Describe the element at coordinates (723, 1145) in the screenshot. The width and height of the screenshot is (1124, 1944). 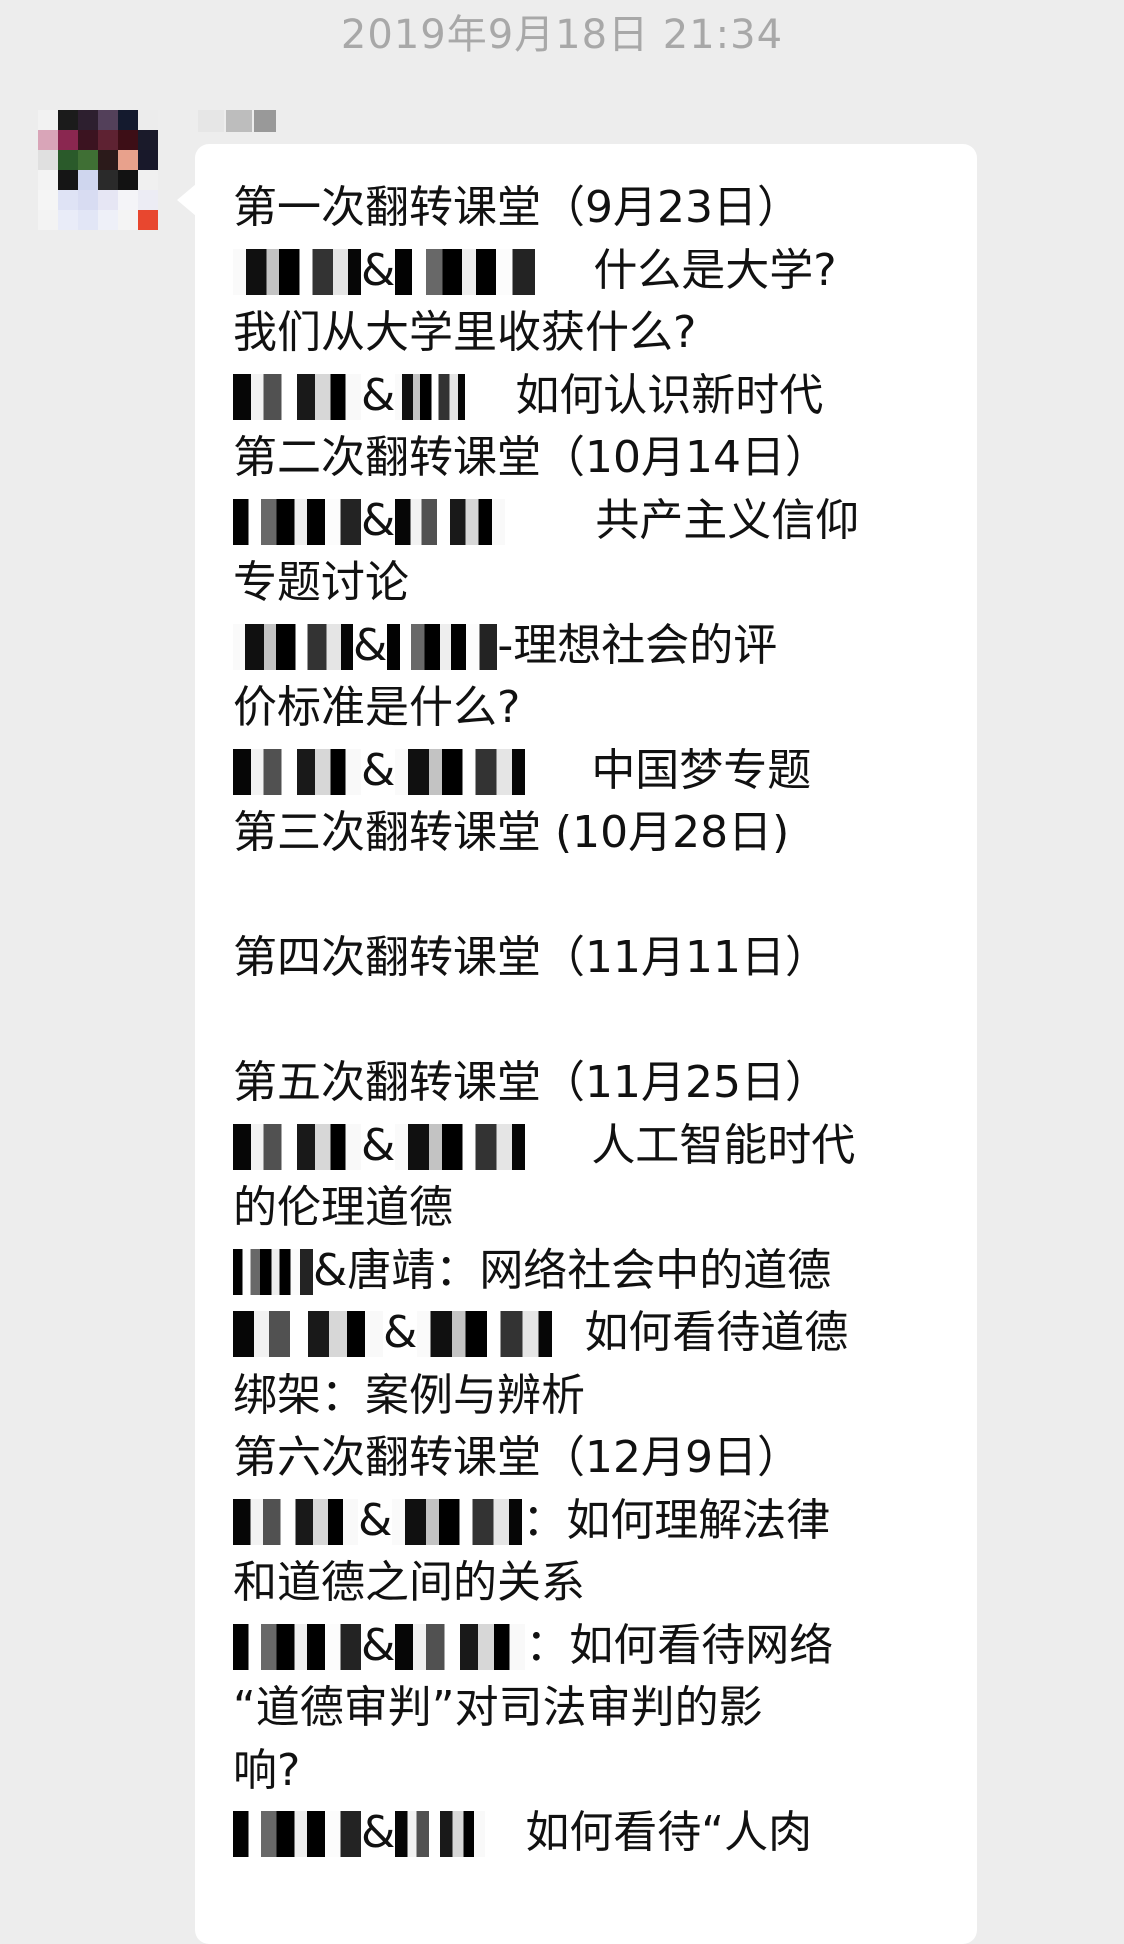
I see `line-text: 人工智能时代` at that location.